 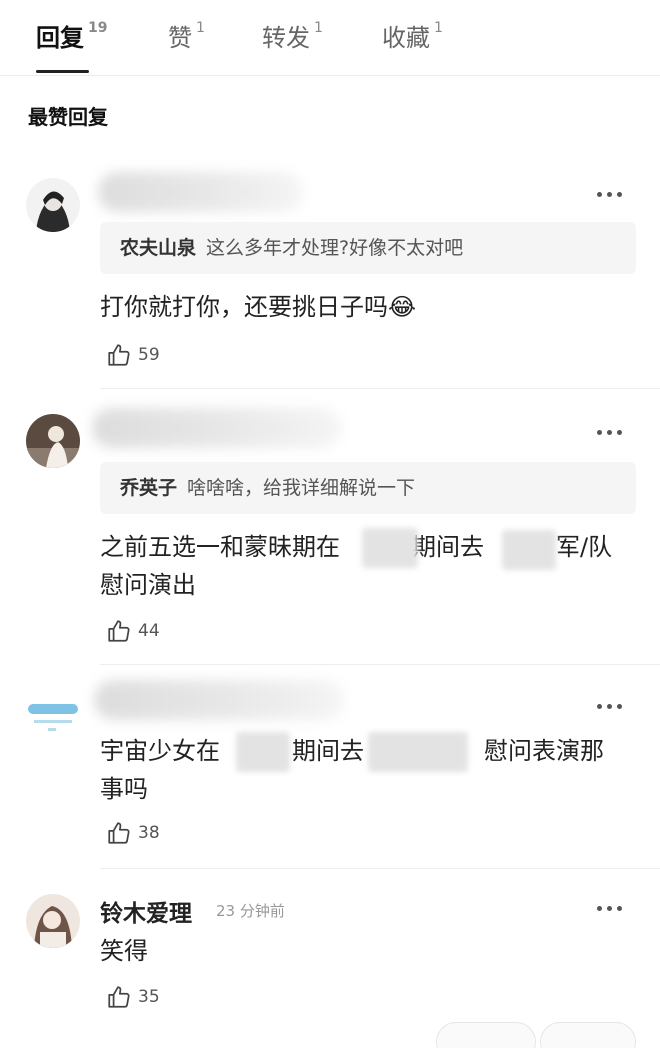 I want to click on tab-reposts: 转发 1, so click(x=292, y=35).